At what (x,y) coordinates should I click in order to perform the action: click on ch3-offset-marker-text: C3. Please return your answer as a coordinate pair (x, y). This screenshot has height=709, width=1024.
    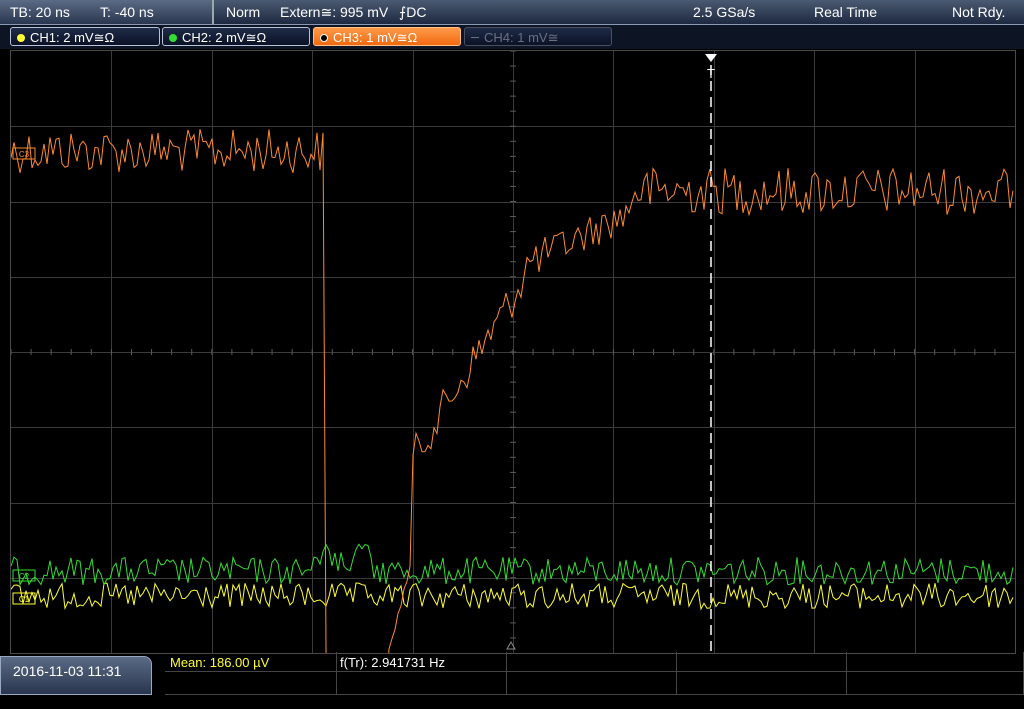
    Looking at the image, I should click on (24, 154).